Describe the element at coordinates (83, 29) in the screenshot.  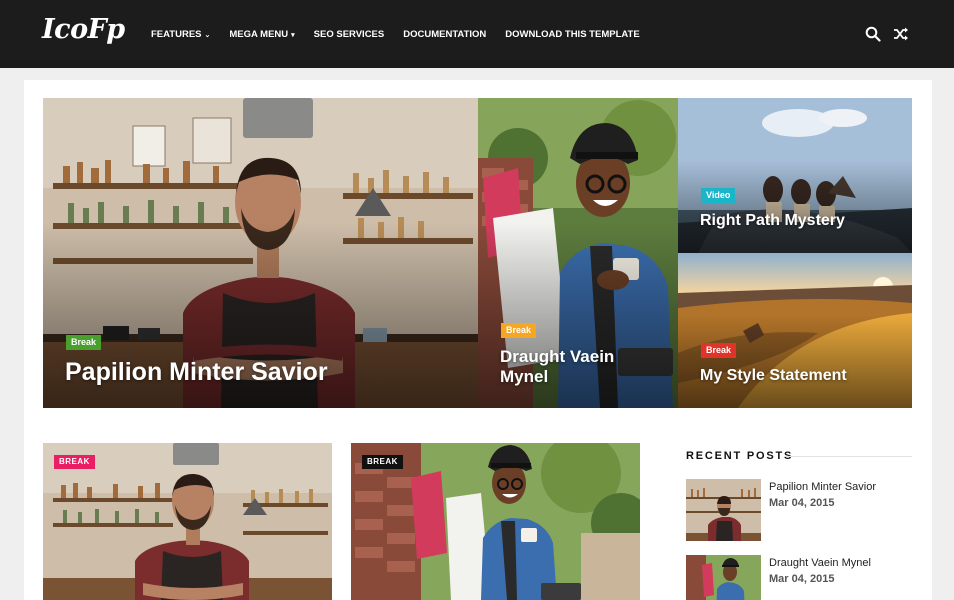
I see `site-logo: IcoFp` at that location.